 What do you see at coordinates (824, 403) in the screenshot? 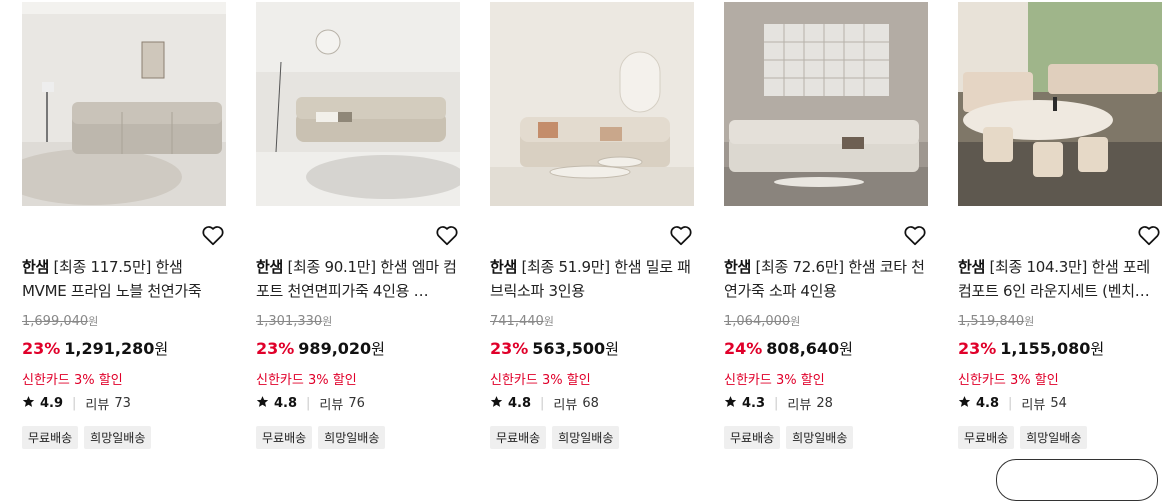
I see `review-count: 28` at bounding box center [824, 403].